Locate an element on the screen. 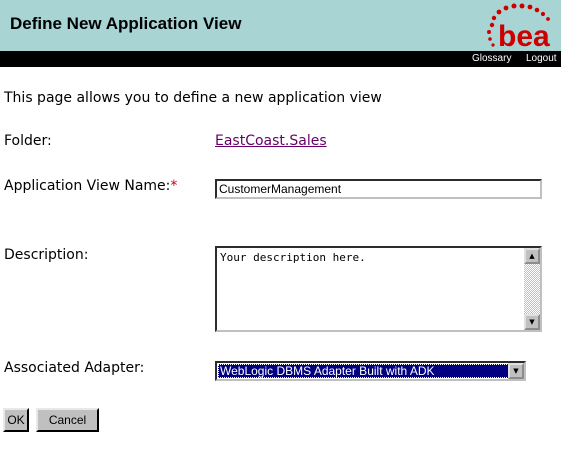 The width and height of the screenshot is (561, 454). logo-text: bea is located at coordinates (524, 34).